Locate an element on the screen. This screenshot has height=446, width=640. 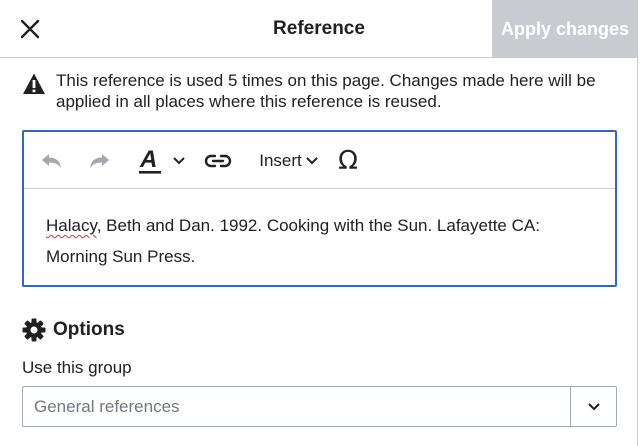
group-select-toggle is located at coordinates (593, 406).